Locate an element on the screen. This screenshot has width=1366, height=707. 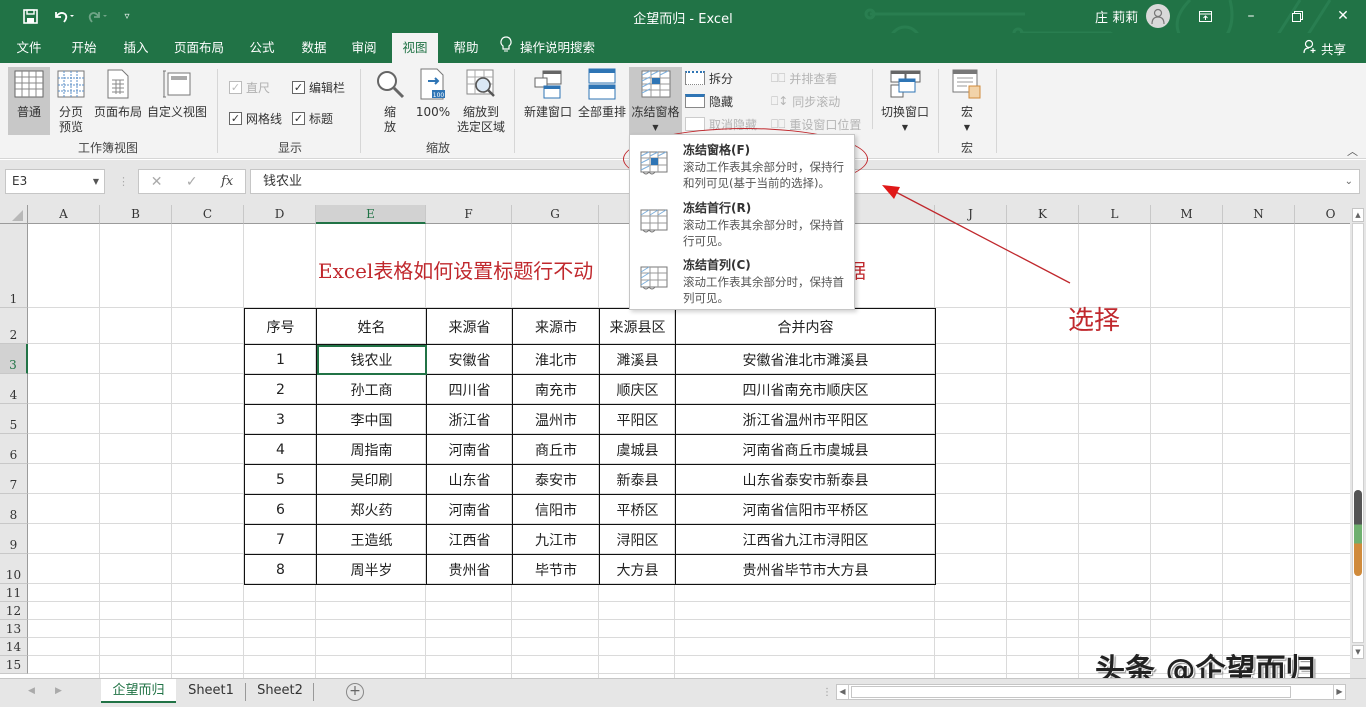
table-cell: 浙江省 is located at coordinates (469, 419).